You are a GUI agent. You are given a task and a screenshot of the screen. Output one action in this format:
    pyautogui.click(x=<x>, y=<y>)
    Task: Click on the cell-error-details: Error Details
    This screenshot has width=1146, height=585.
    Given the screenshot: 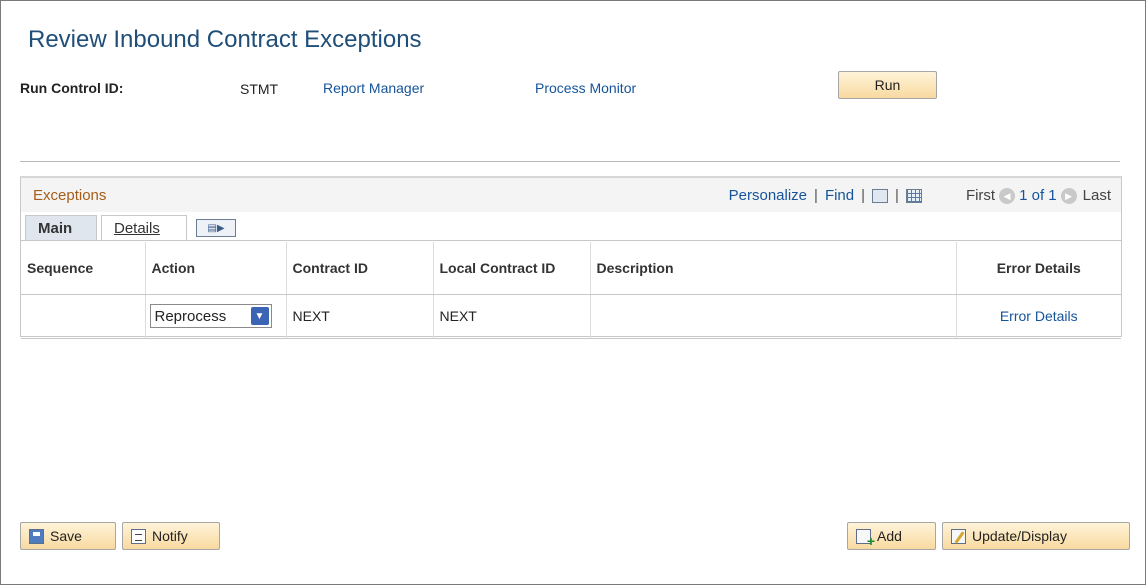 What is the action you would take?
    pyautogui.click(x=1038, y=316)
    